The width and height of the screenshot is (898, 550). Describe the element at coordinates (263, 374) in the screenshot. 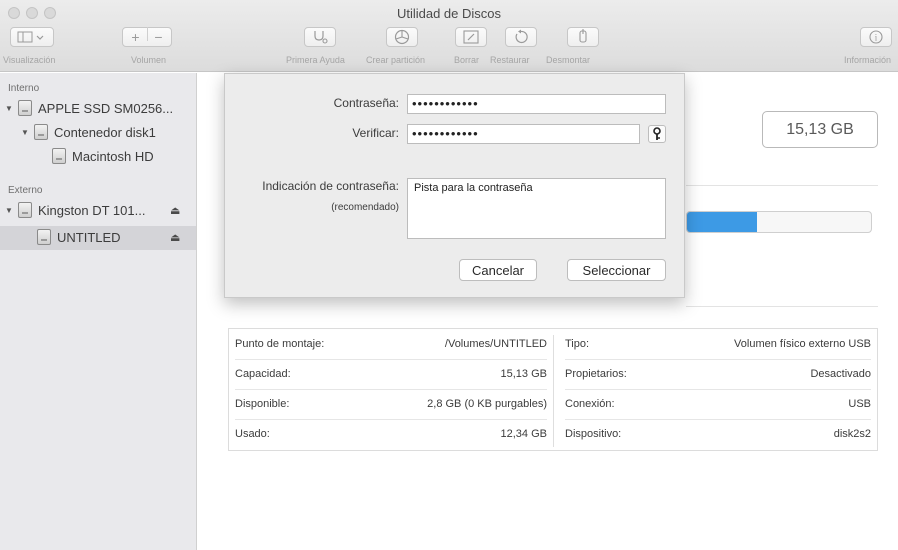

I see `info-key: Capacidad:` at that location.